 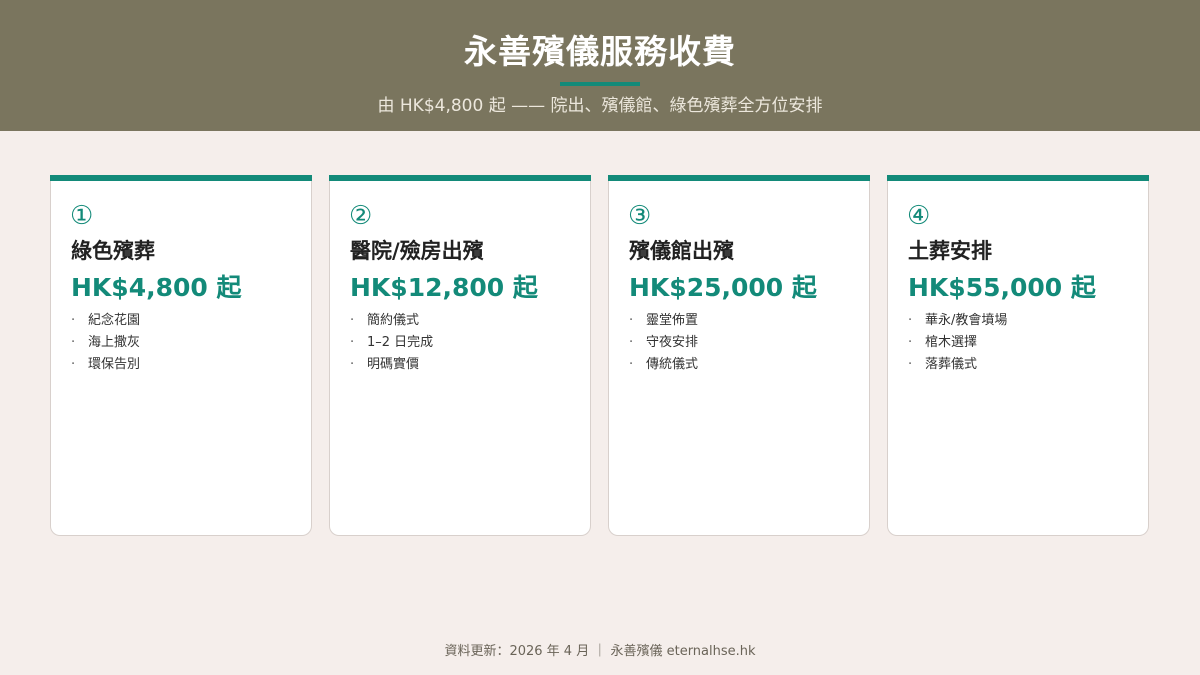 I want to click on list-item-label: 守夜安排, so click(x=672, y=342).